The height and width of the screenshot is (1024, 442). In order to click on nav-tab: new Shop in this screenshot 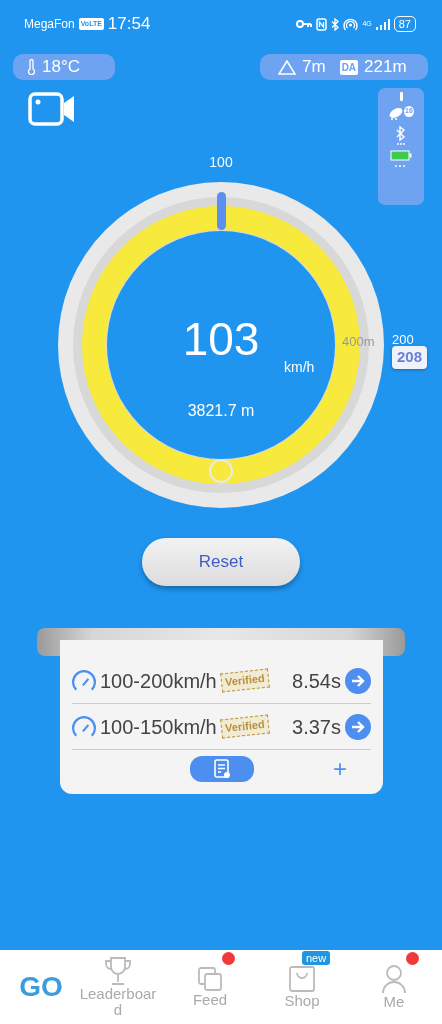, I will do `click(302, 987)`.